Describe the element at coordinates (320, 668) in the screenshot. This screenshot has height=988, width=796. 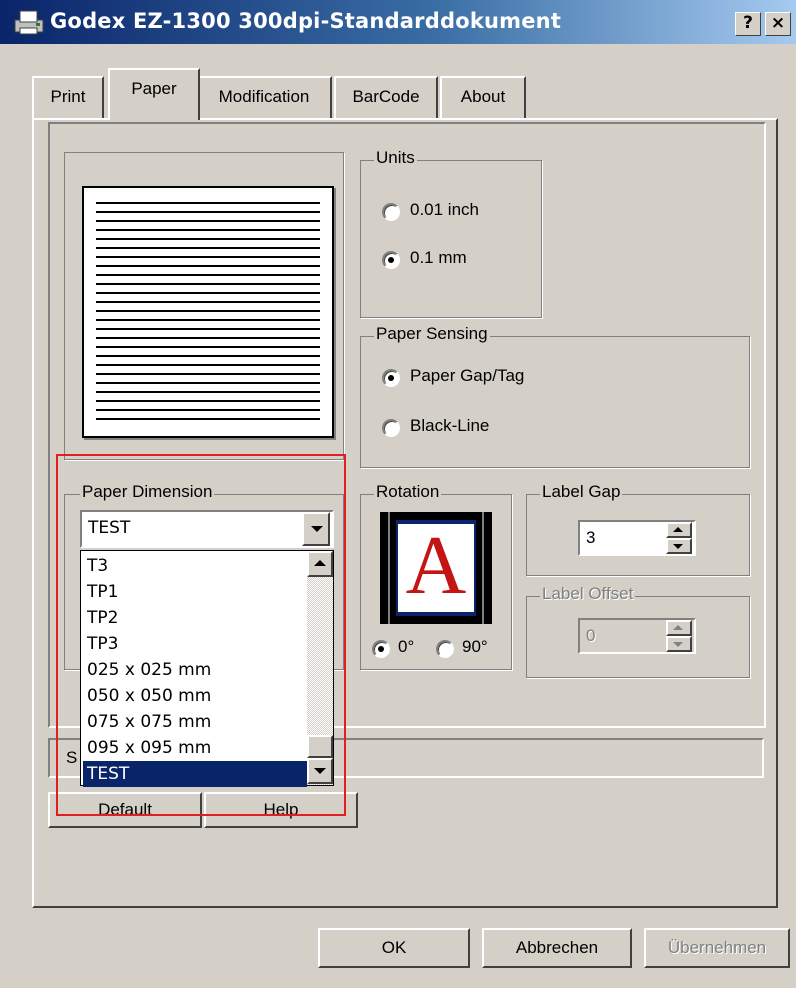
I see `dropdown-scrollbar` at that location.